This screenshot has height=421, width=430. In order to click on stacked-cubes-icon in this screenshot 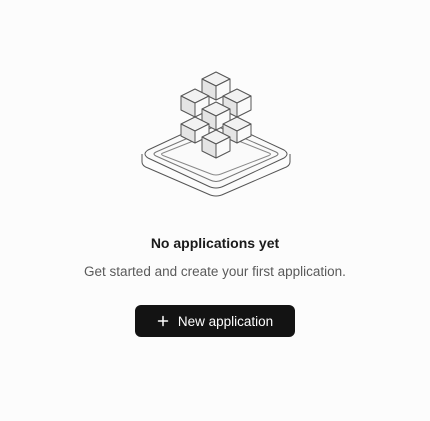, I will do `click(216, 135)`.